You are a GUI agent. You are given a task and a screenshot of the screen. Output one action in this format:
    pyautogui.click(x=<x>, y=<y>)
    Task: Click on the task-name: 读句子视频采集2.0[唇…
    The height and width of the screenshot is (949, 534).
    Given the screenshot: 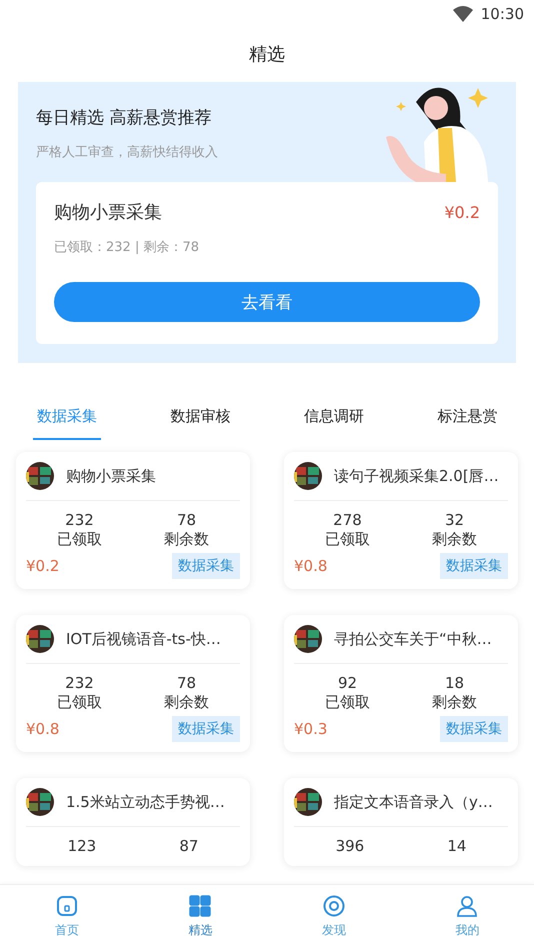 What is the action you would take?
    pyautogui.click(x=416, y=476)
    